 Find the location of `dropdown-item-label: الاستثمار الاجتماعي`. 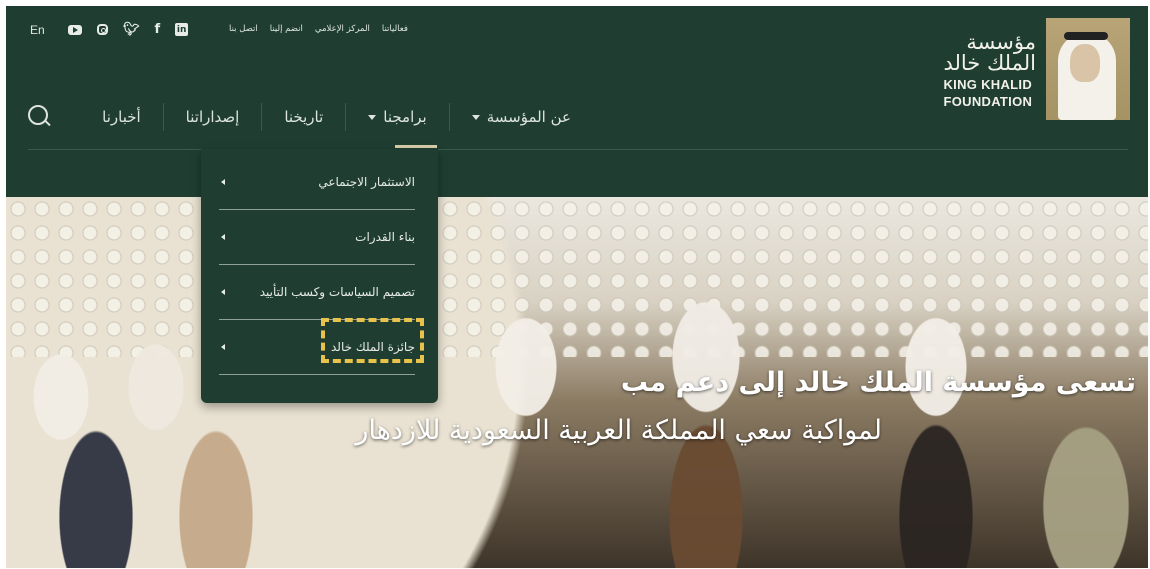

dropdown-item-label: الاستثمار الاجتماعي is located at coordinates (366, 182).